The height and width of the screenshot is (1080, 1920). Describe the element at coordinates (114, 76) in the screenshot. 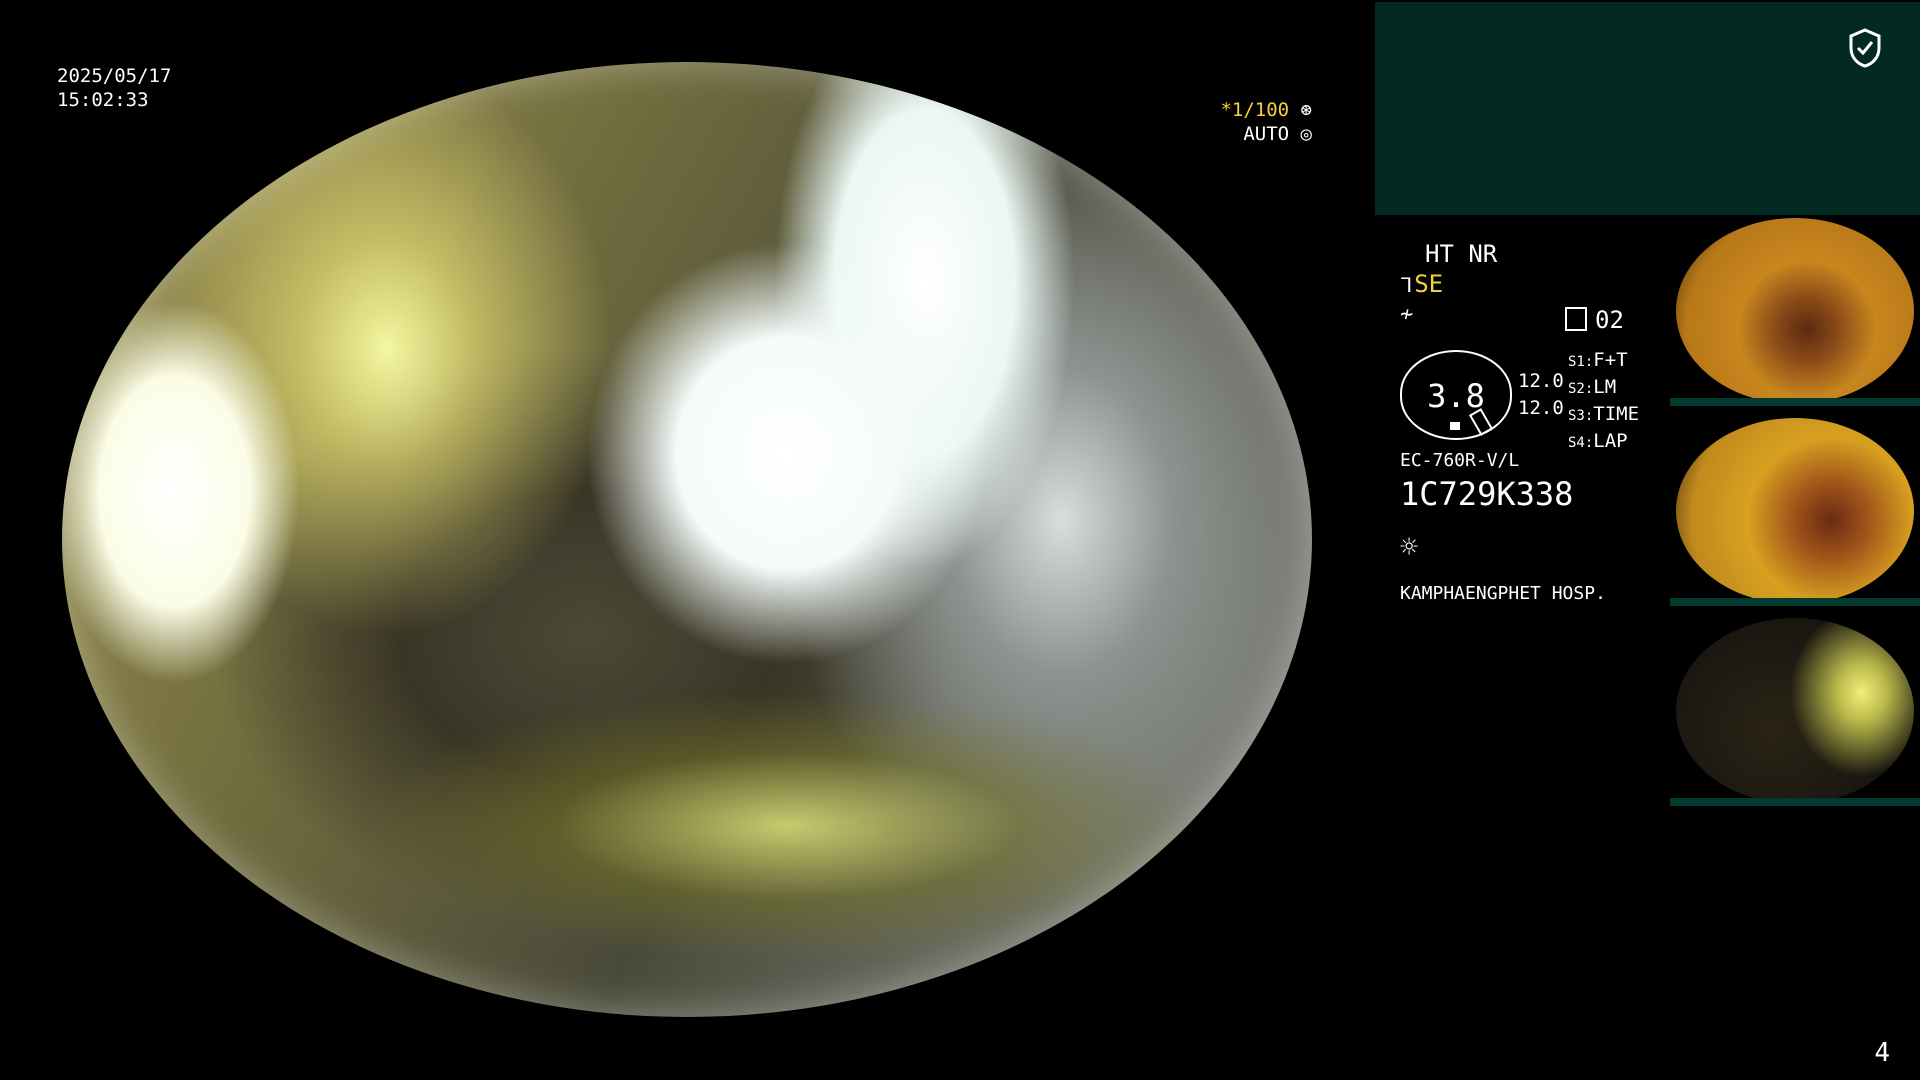

I see `date-text: 2025/05/17` at that location.